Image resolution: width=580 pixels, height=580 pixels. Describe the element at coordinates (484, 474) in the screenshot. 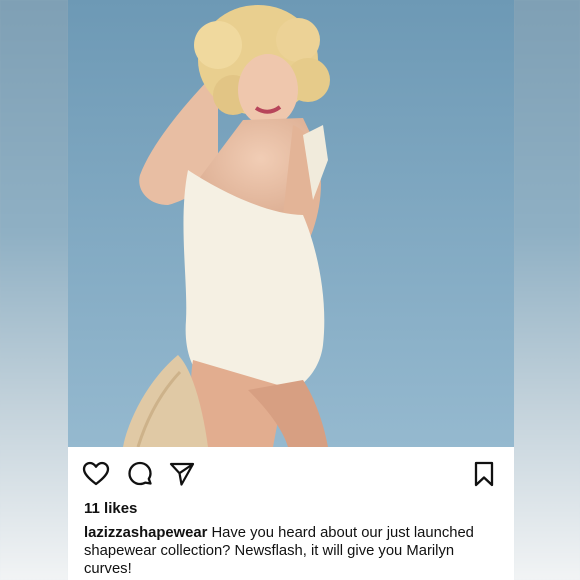

I see `bookmark-icon` at that location.